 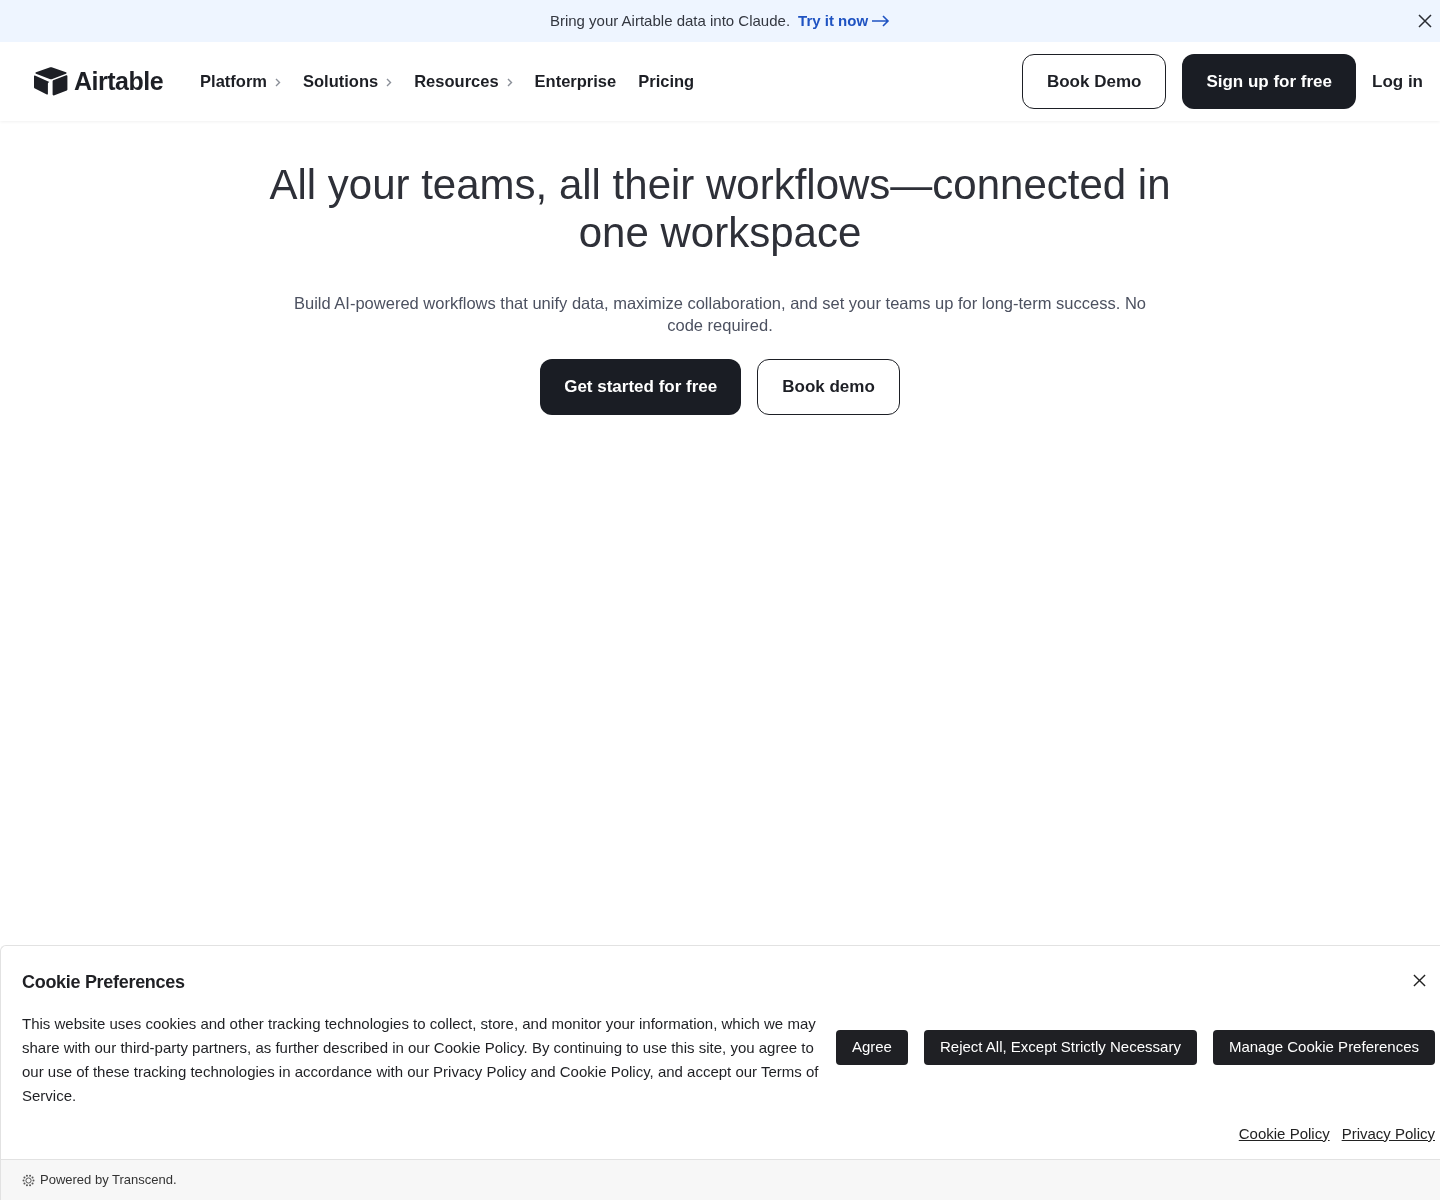 I want to click on hero-button: Get started for free, so click(x=641, y=387).